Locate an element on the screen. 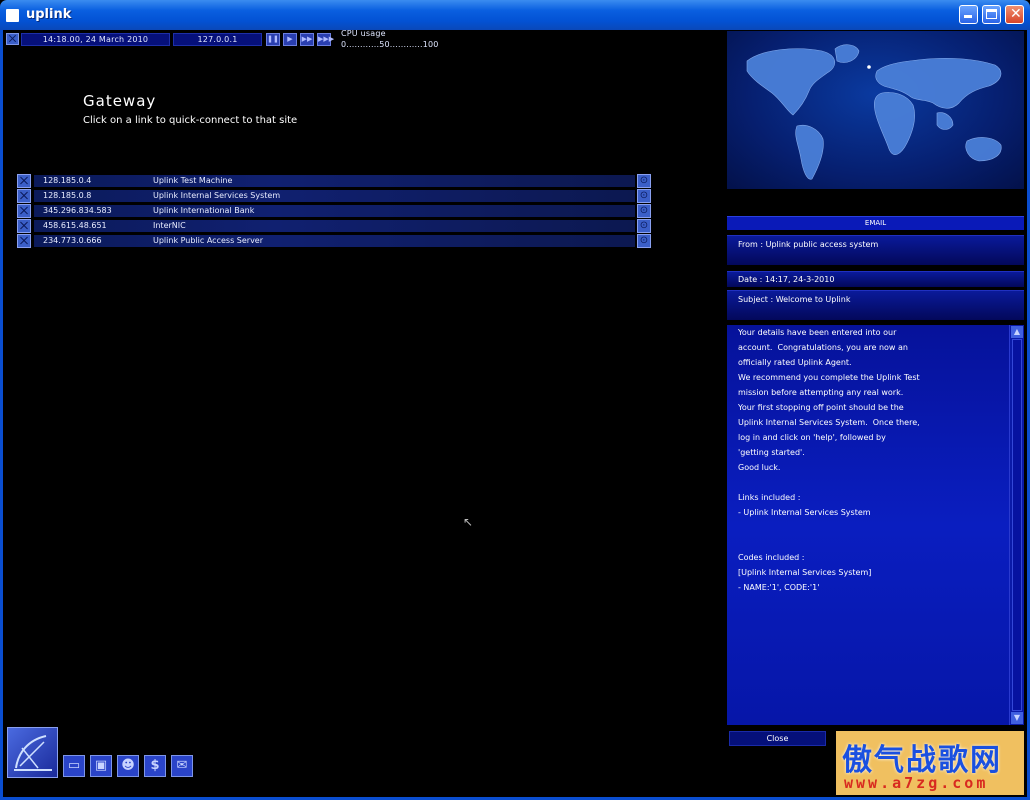 This screenshot has width=1030, height=800. window-titlebar: uplink ✕ is located at coordinates (515, 15).